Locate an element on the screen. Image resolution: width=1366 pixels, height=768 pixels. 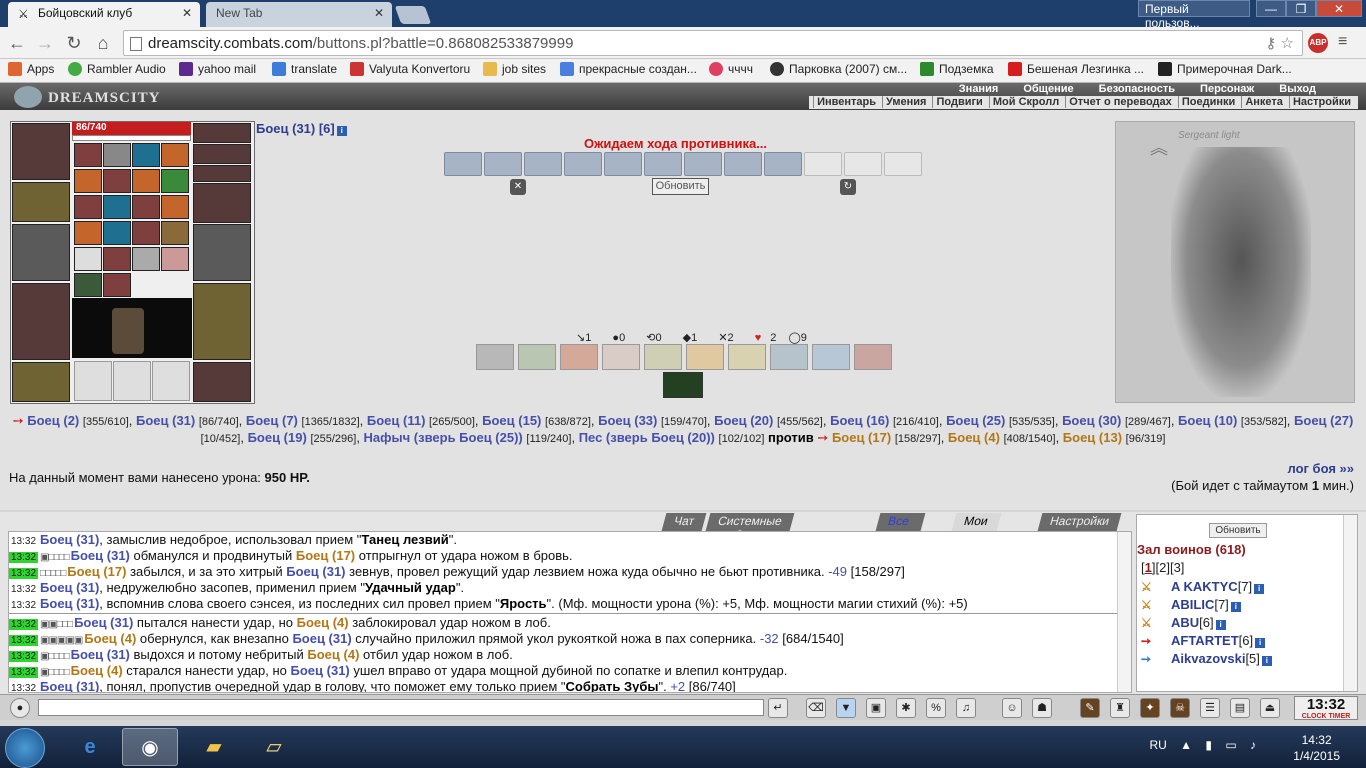
menu-icon: ≡ is located at coordinates (1342, 42).